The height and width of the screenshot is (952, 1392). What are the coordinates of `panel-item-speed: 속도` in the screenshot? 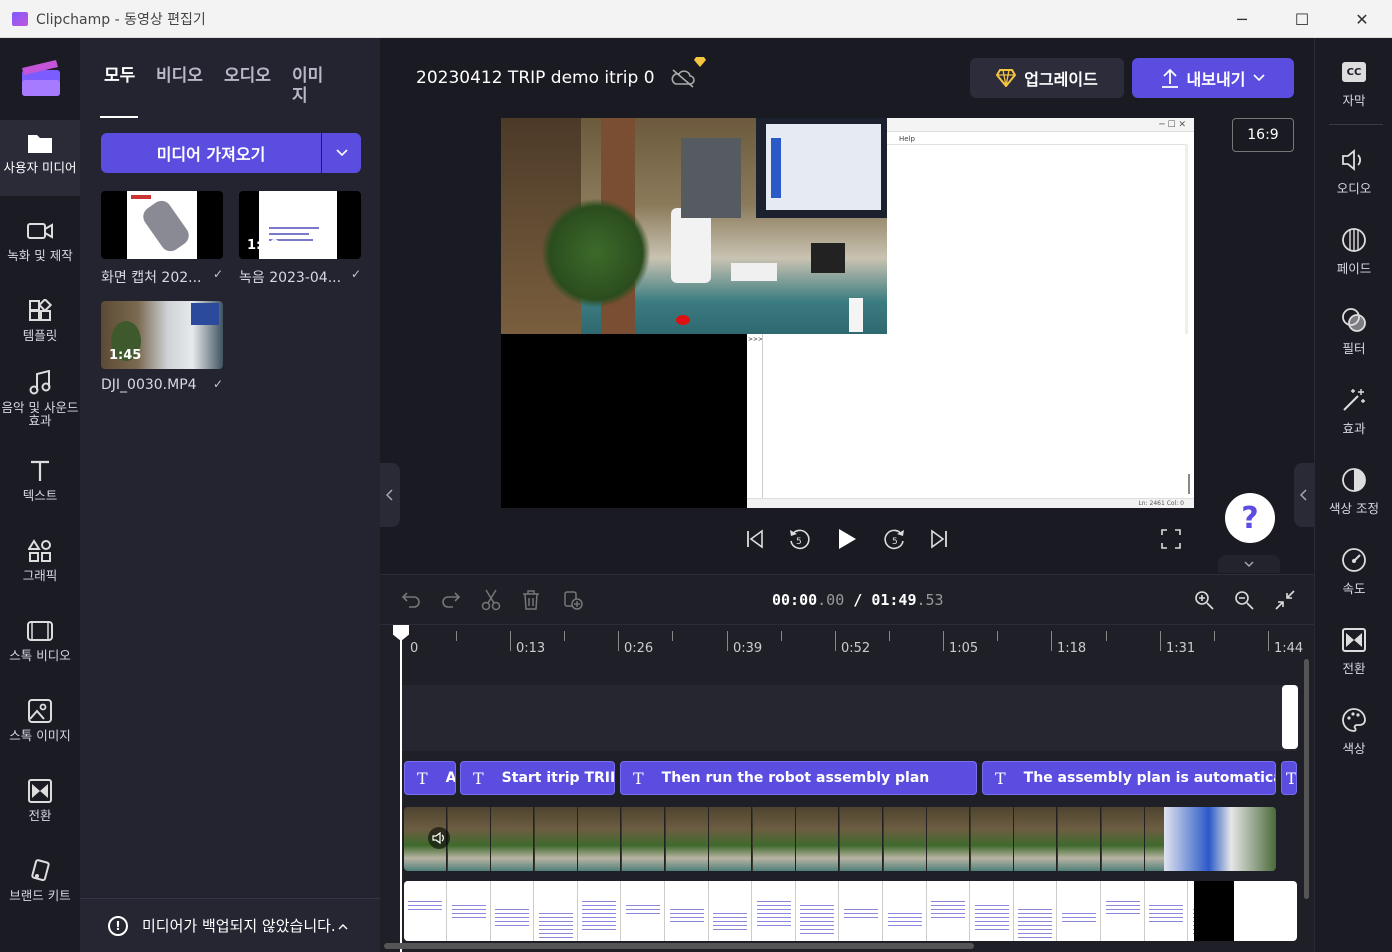 It's located at (1353, 581).